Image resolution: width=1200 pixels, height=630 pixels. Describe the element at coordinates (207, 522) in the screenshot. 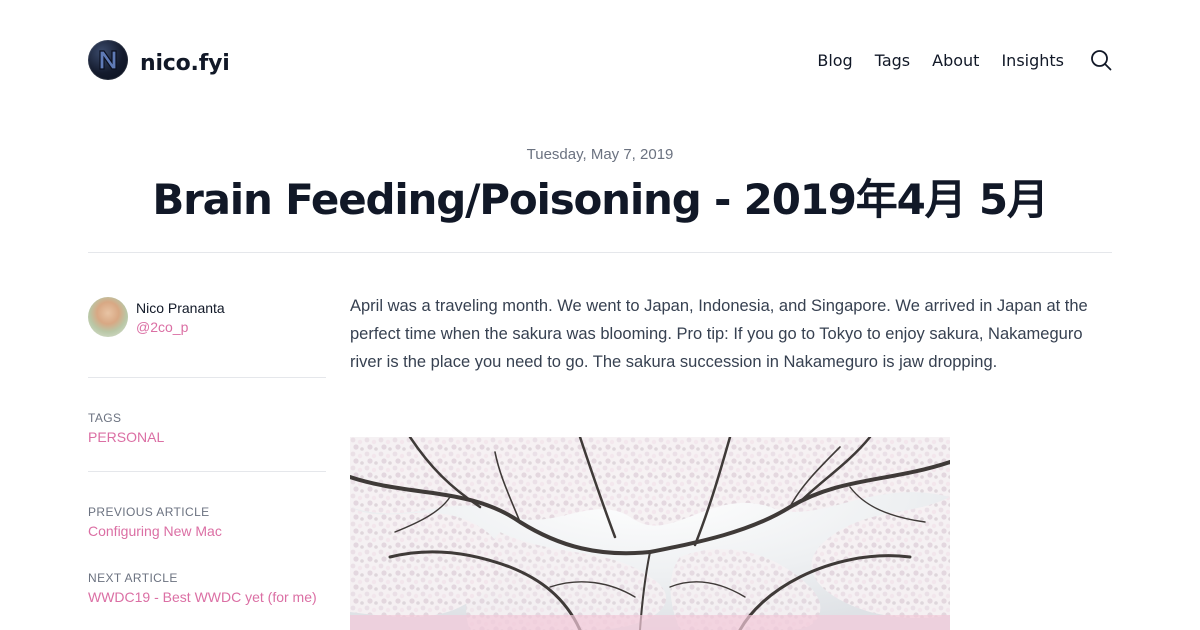

I see `previous-article-section: PREVIOUS ARTICLE Configuring New Mac` at that location.